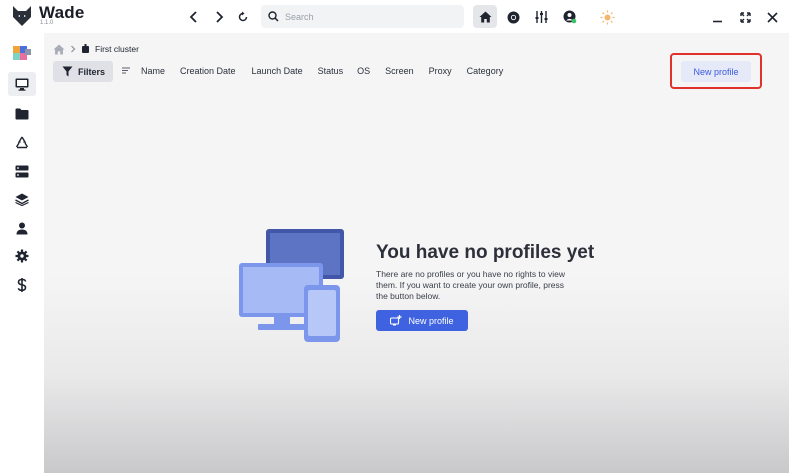  I want to click on sort-icon, so click(126, 70).